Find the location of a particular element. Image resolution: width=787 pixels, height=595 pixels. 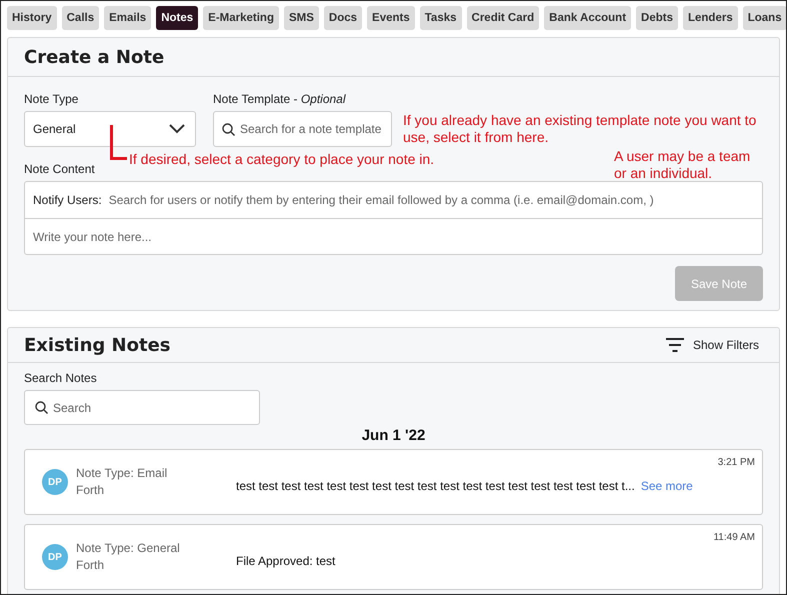

tab: Bank Account is located at coordinates (588, 18).